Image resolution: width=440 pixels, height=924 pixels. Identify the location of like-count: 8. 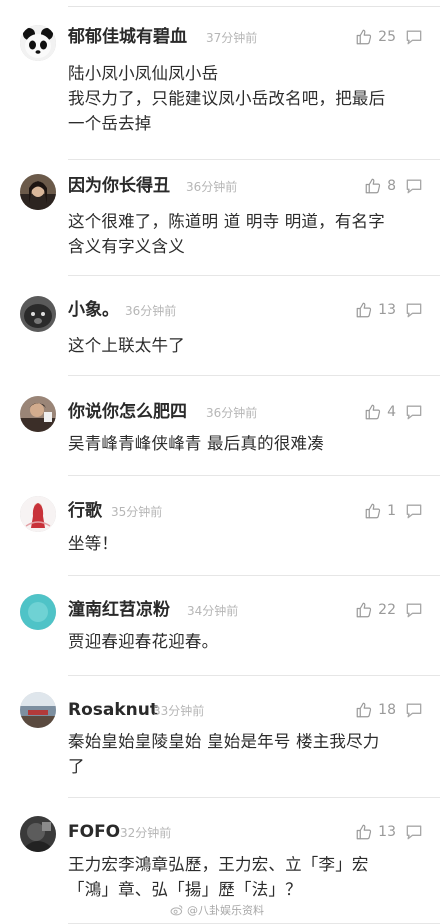
(391, 186).